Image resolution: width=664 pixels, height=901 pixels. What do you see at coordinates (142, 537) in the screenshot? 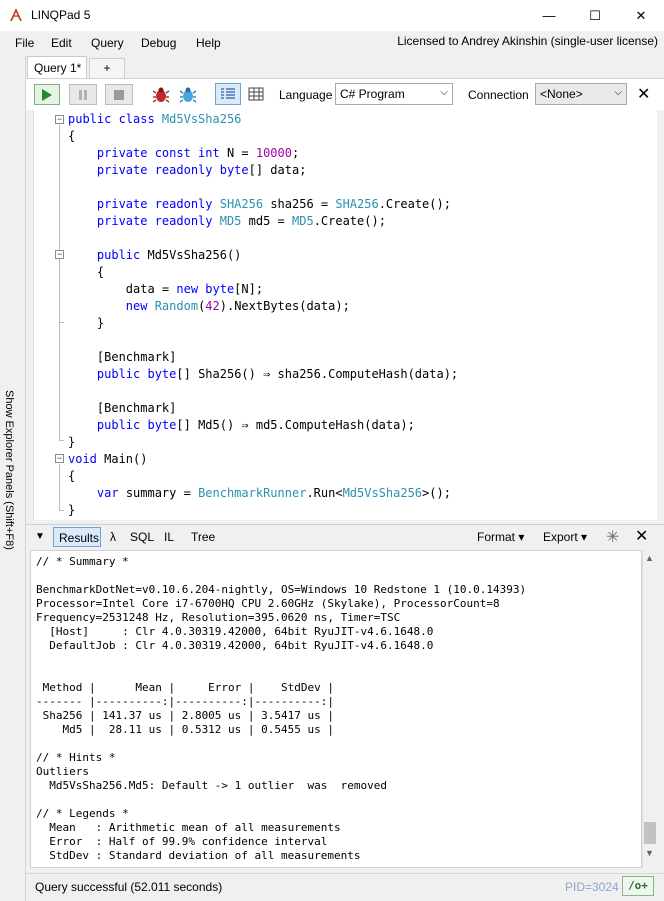
I see `tab-sql: SQL` at bounding box center [142, 537].